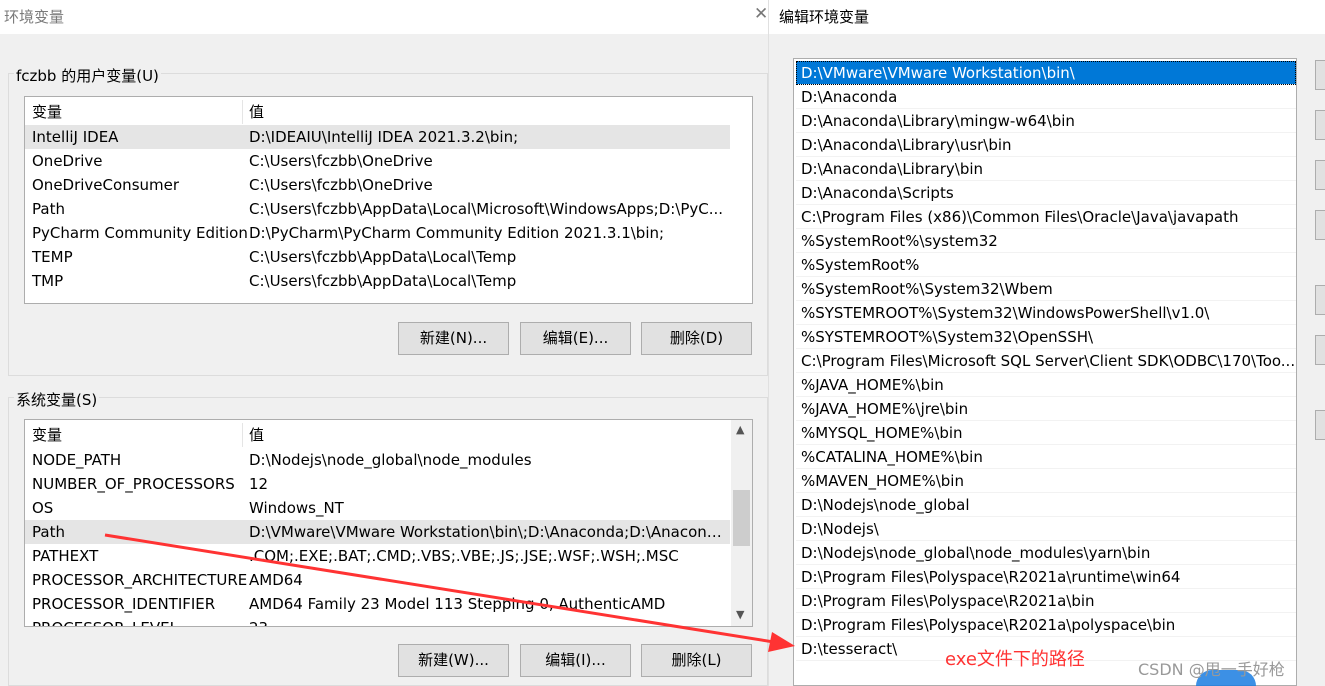 This screenshot has width=1325, height=686. What do you see at coordinates (43, 508) in the screenshot?
I see `row-name: OS` at bounding box center [43, 508].